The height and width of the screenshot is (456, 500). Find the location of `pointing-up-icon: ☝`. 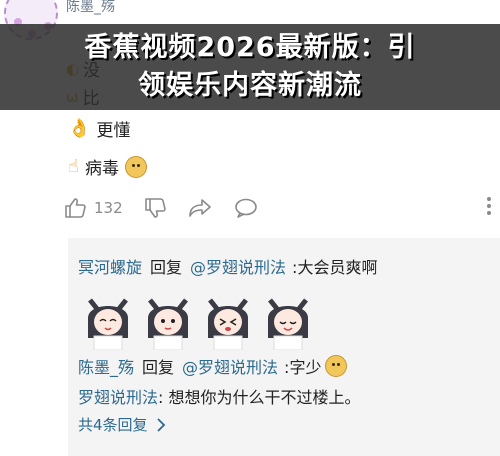

pointing-up-icon: ☝ is located at coordinates (73, 166).